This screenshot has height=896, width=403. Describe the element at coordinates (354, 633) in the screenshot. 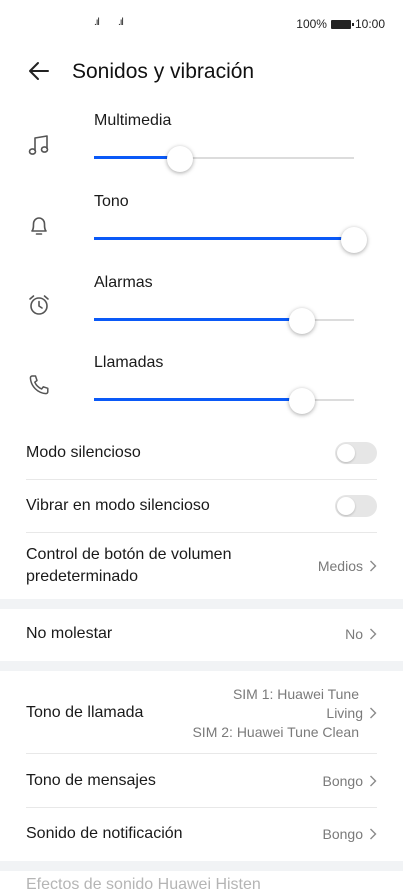

I see `do-not-disturb-value-text: No` at that location.